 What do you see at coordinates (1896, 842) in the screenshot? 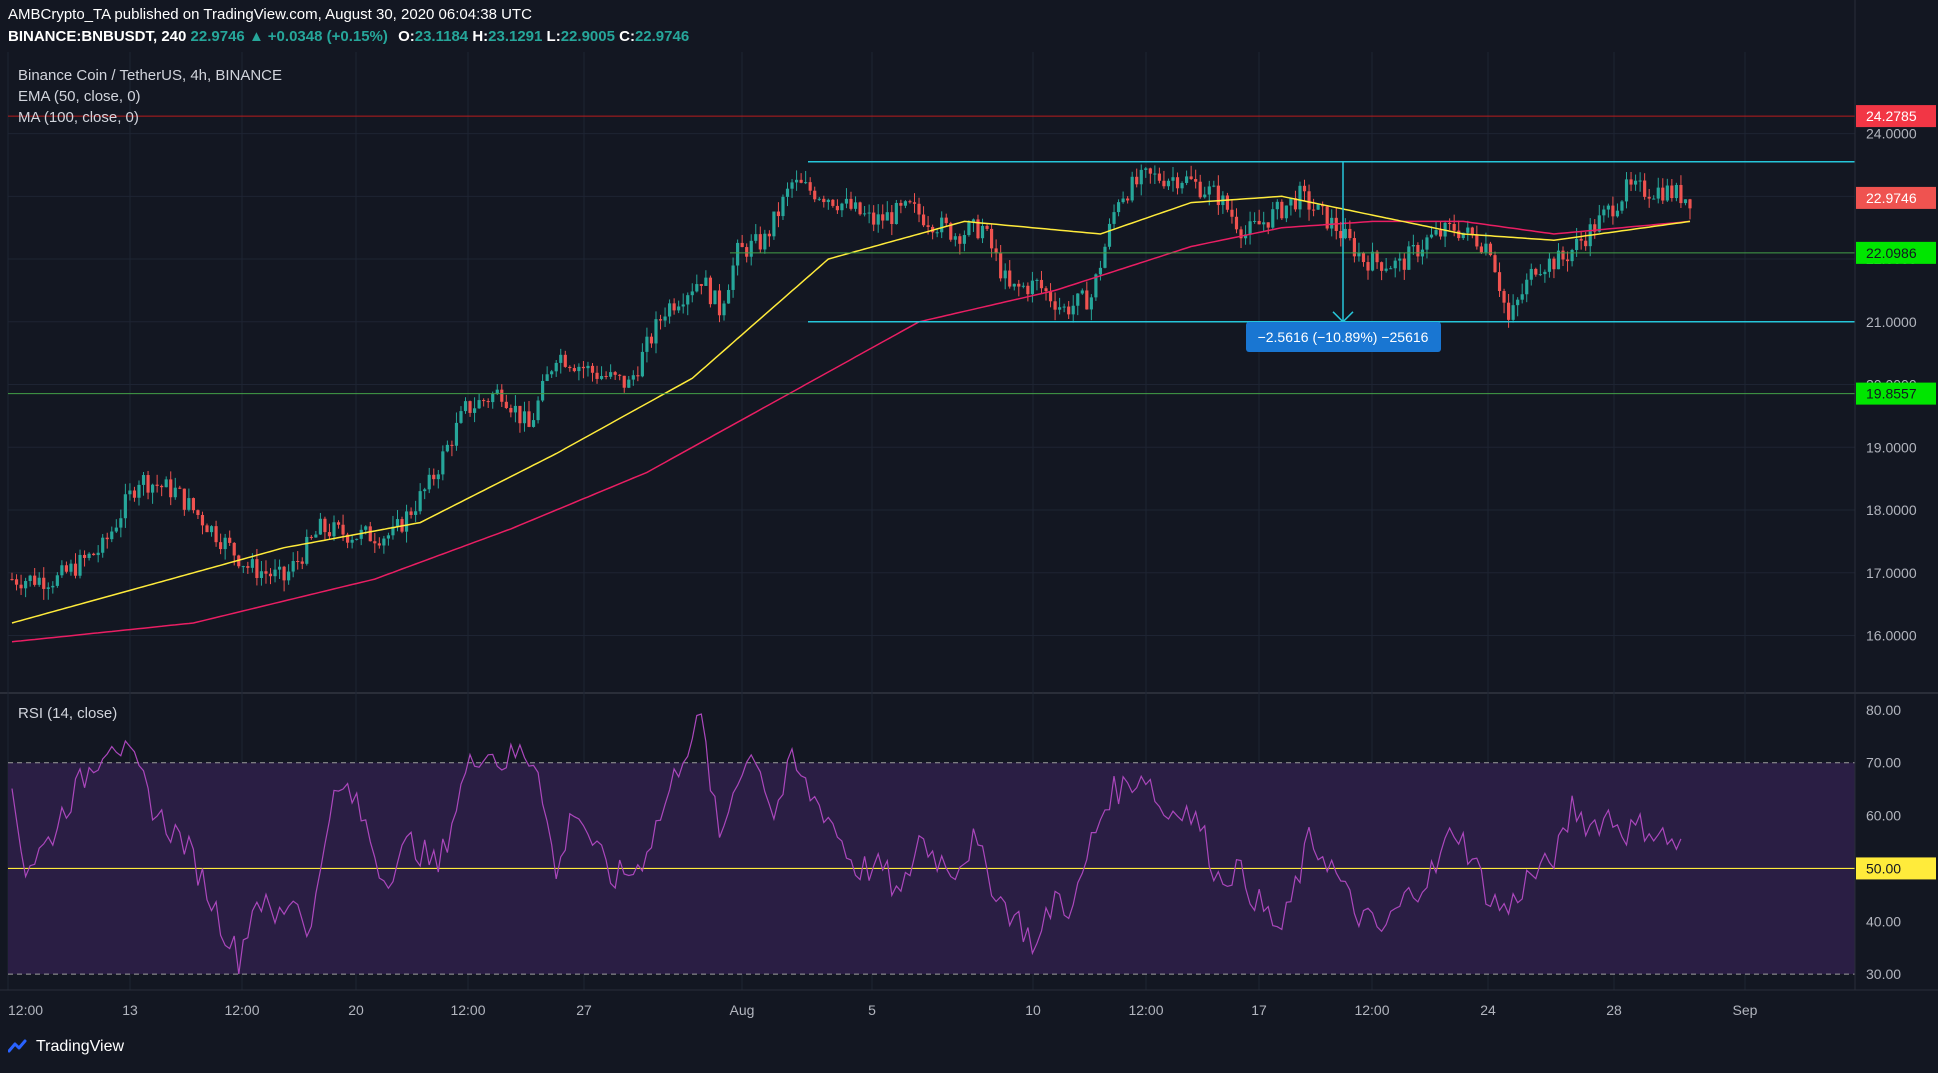
I see `rsi-axis: 30.0040.0050.0060.0070.0080.0050.00` at bounding box center [1896, 842].